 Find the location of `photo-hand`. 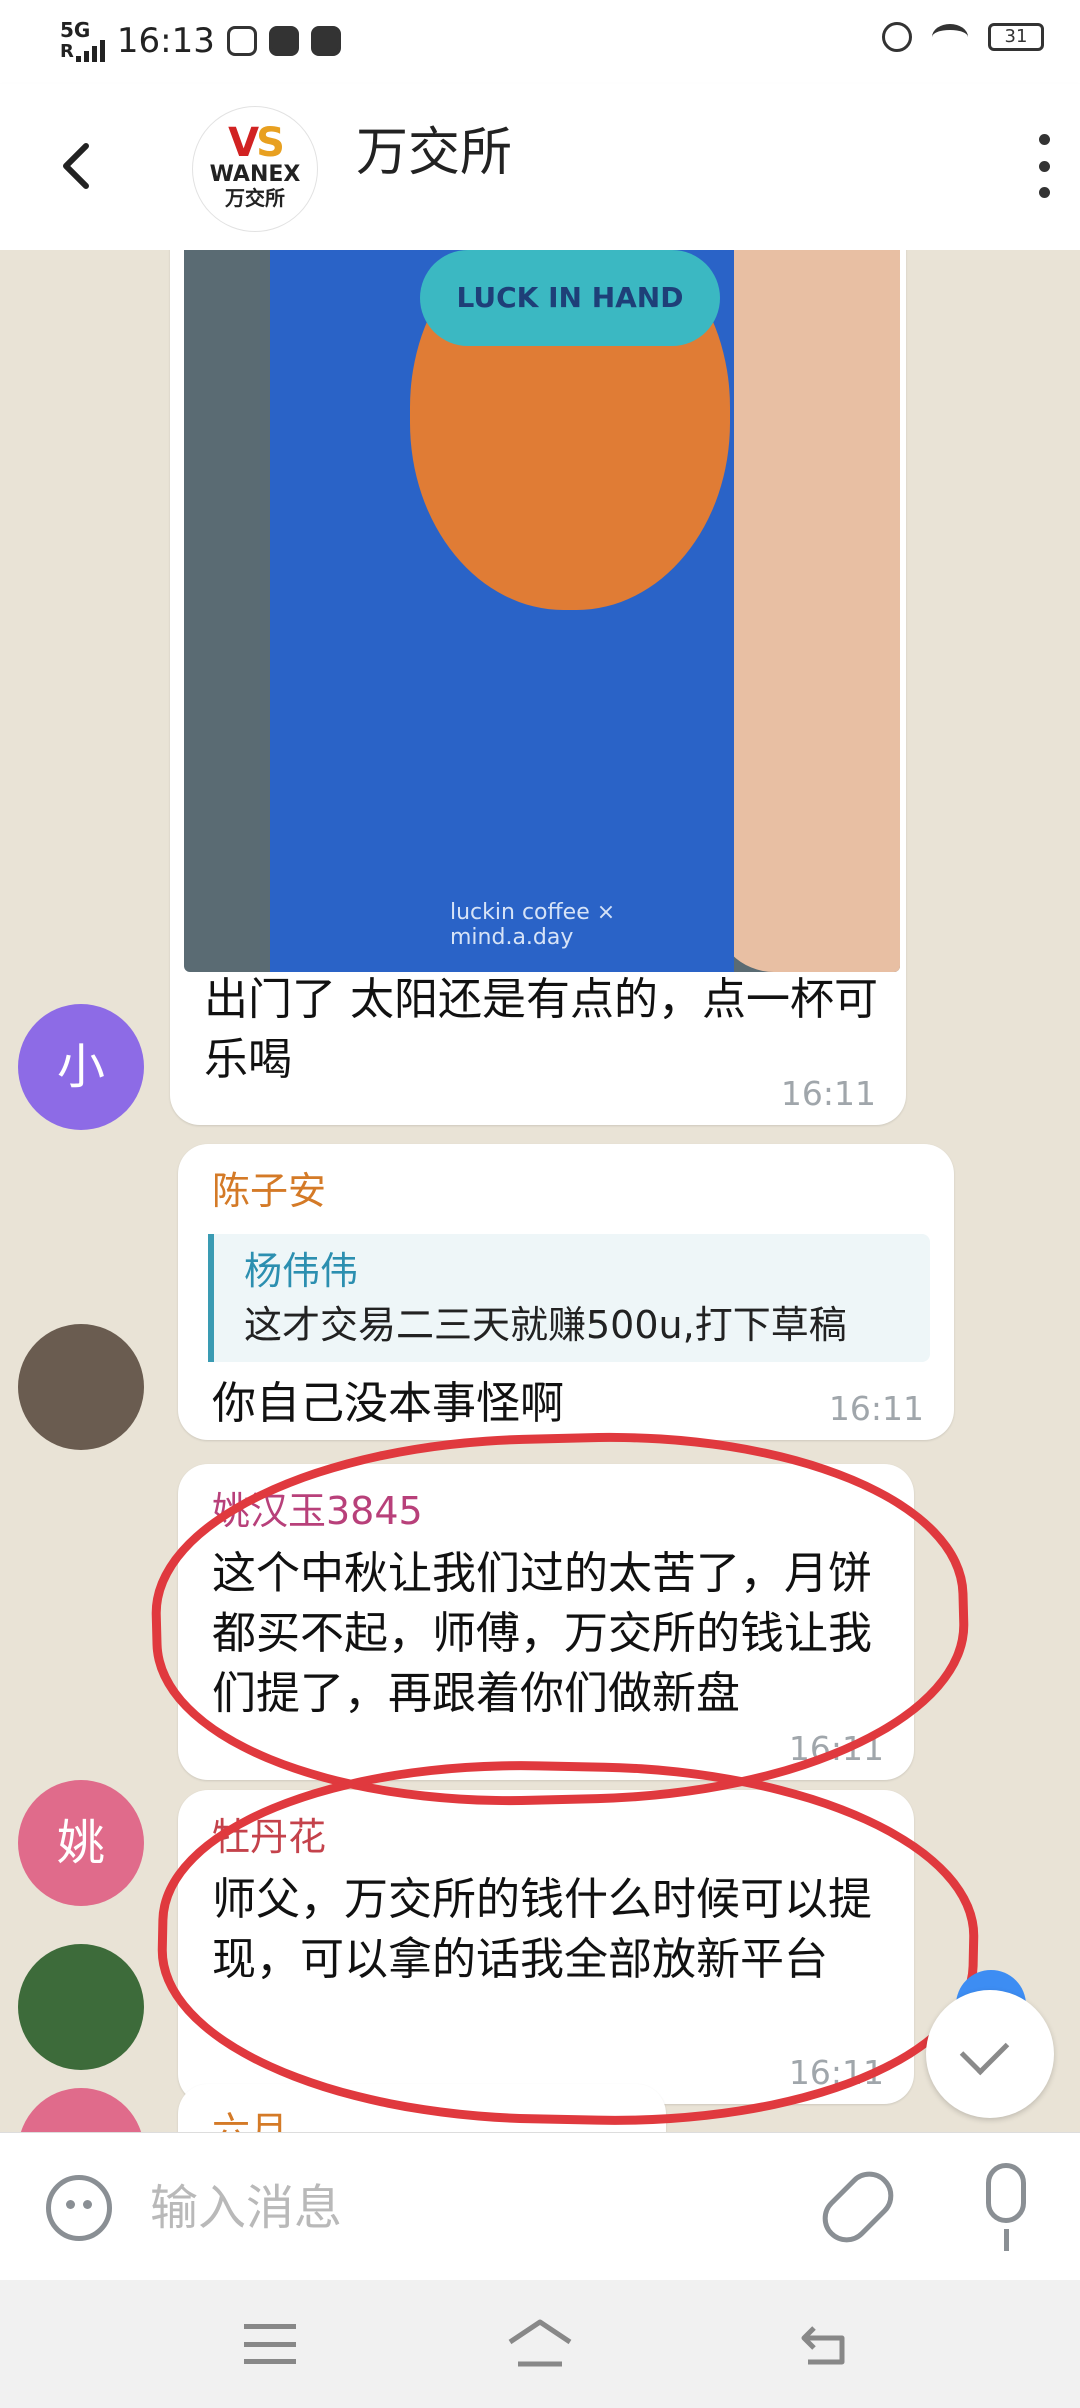

photo-hand is located at coordinates (807, 611).